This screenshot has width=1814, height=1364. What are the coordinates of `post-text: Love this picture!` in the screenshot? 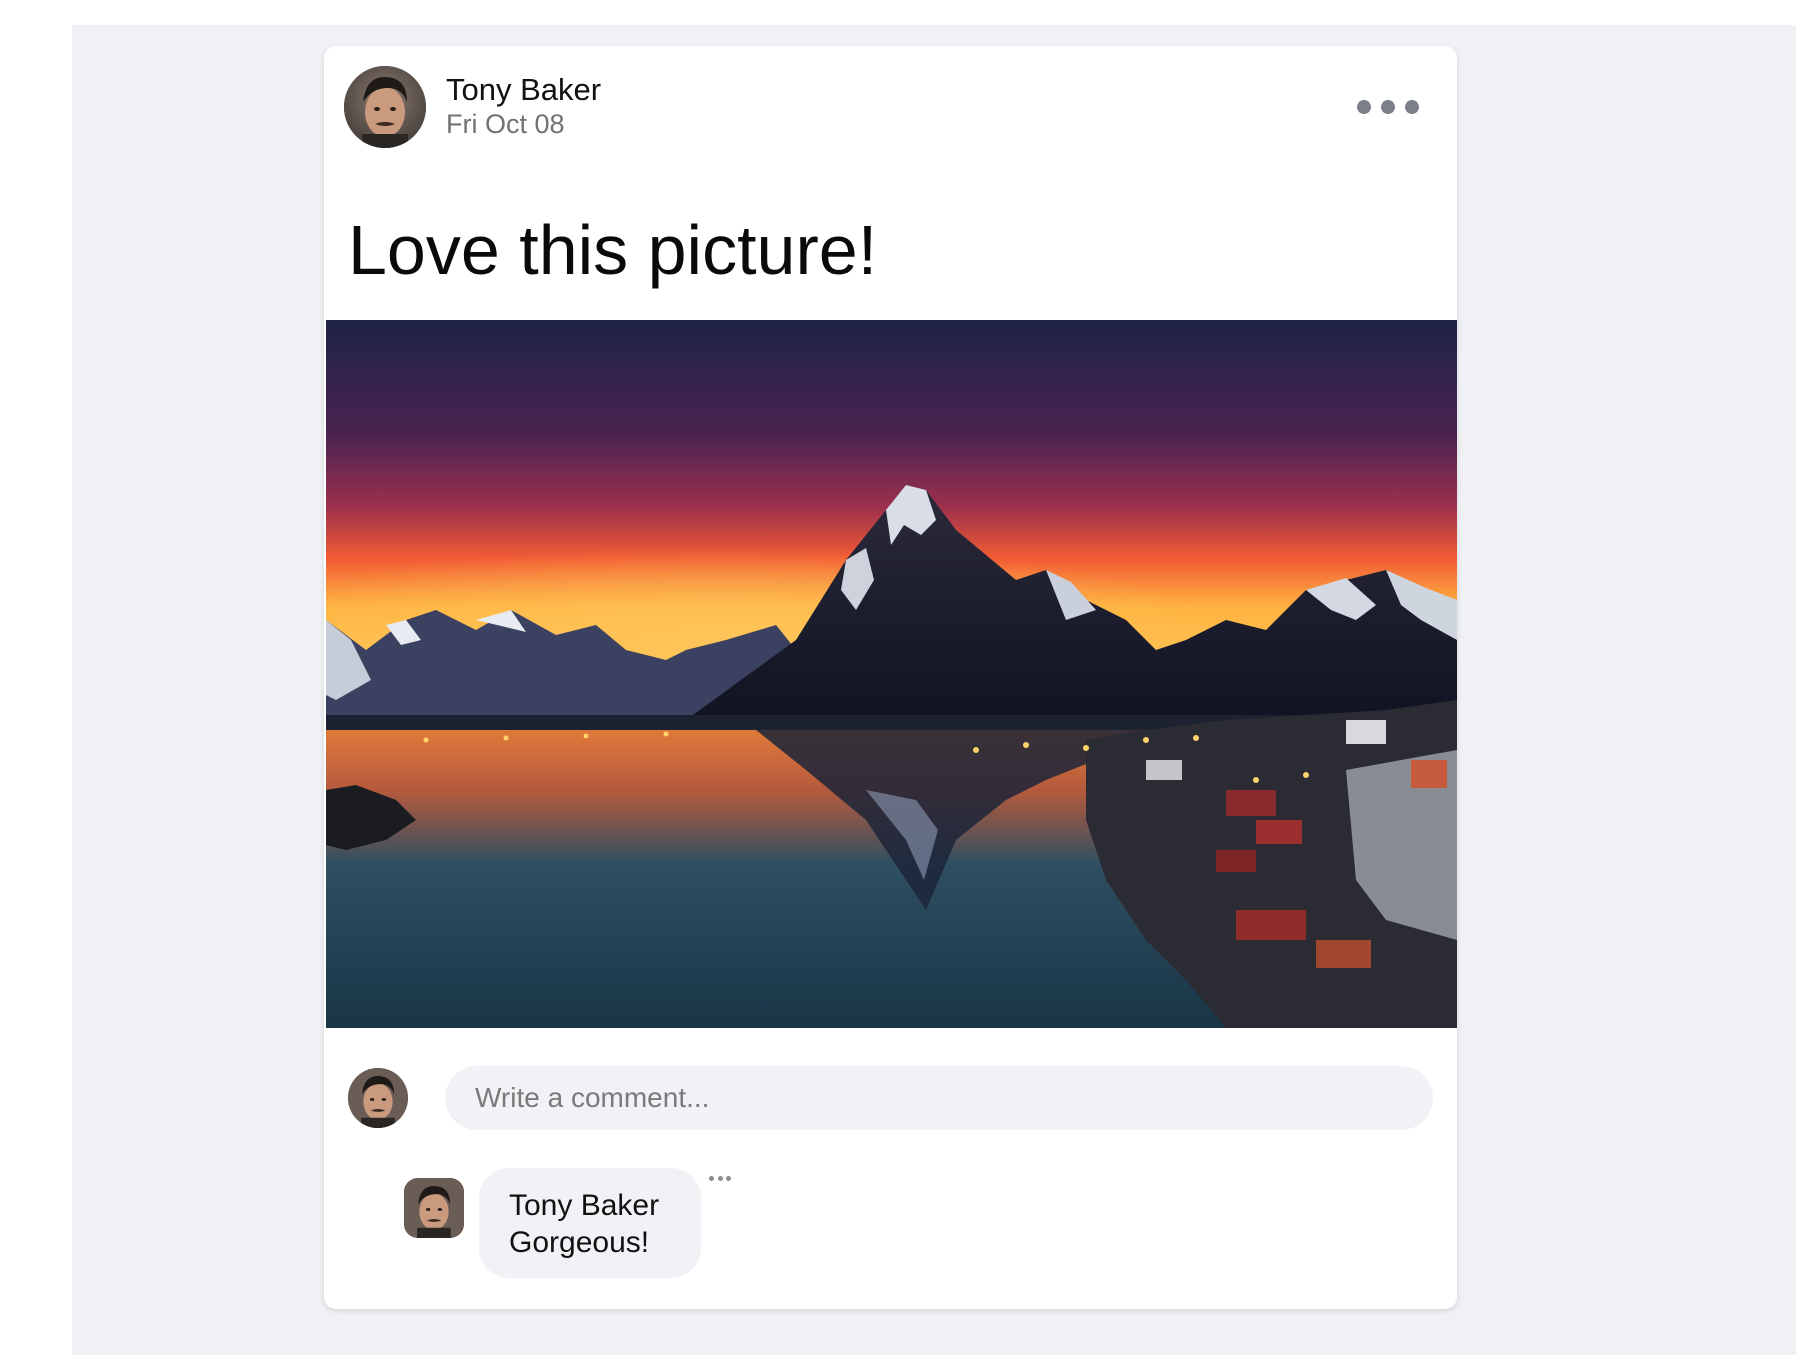 It's located at (613, 250).